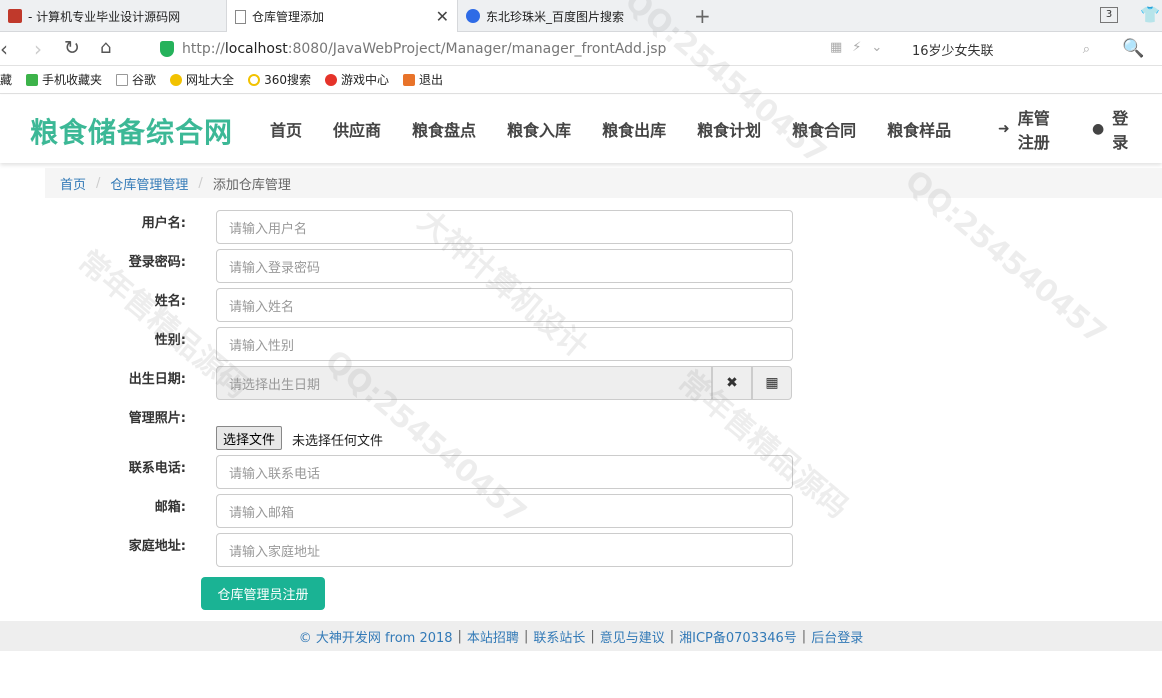 This screenshot has height=698, width=1162. Describe the element at coordinates (634, 129) in the screenshot. I see `nav-item-stock-out: 粮食出库` at that location.